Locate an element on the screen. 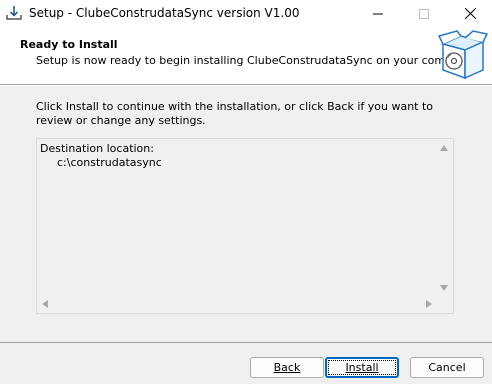  focus-ring is located at coordinates (362, 367).